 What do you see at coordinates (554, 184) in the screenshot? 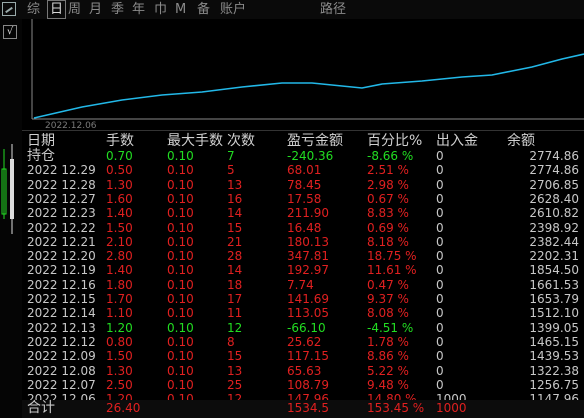
I see `row-balance: 2706.85` at bounding box center [554, 184].